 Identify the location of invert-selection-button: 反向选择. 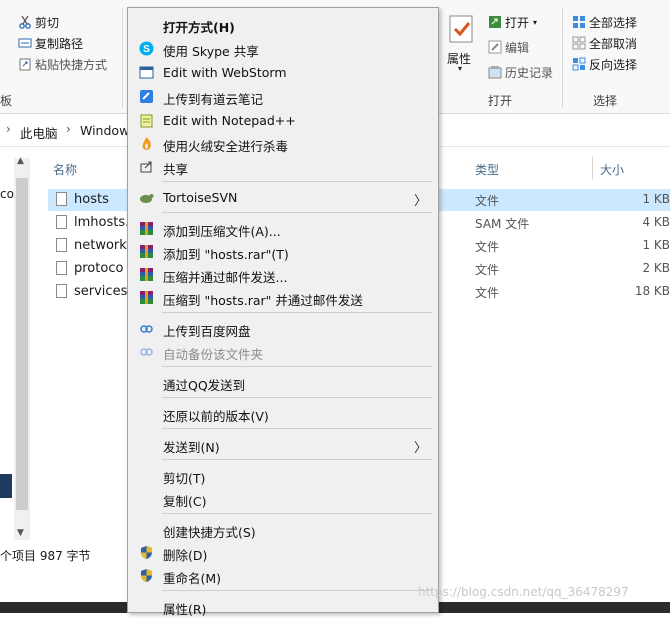
(604, 64).